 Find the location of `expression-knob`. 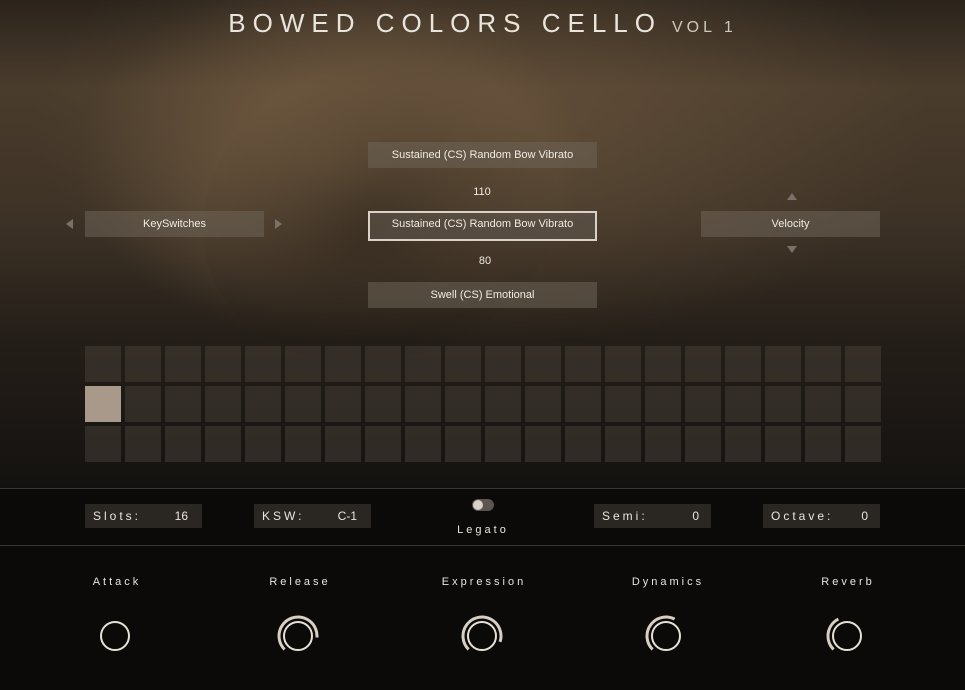

expression-knob is located at coordinates (482, 636).